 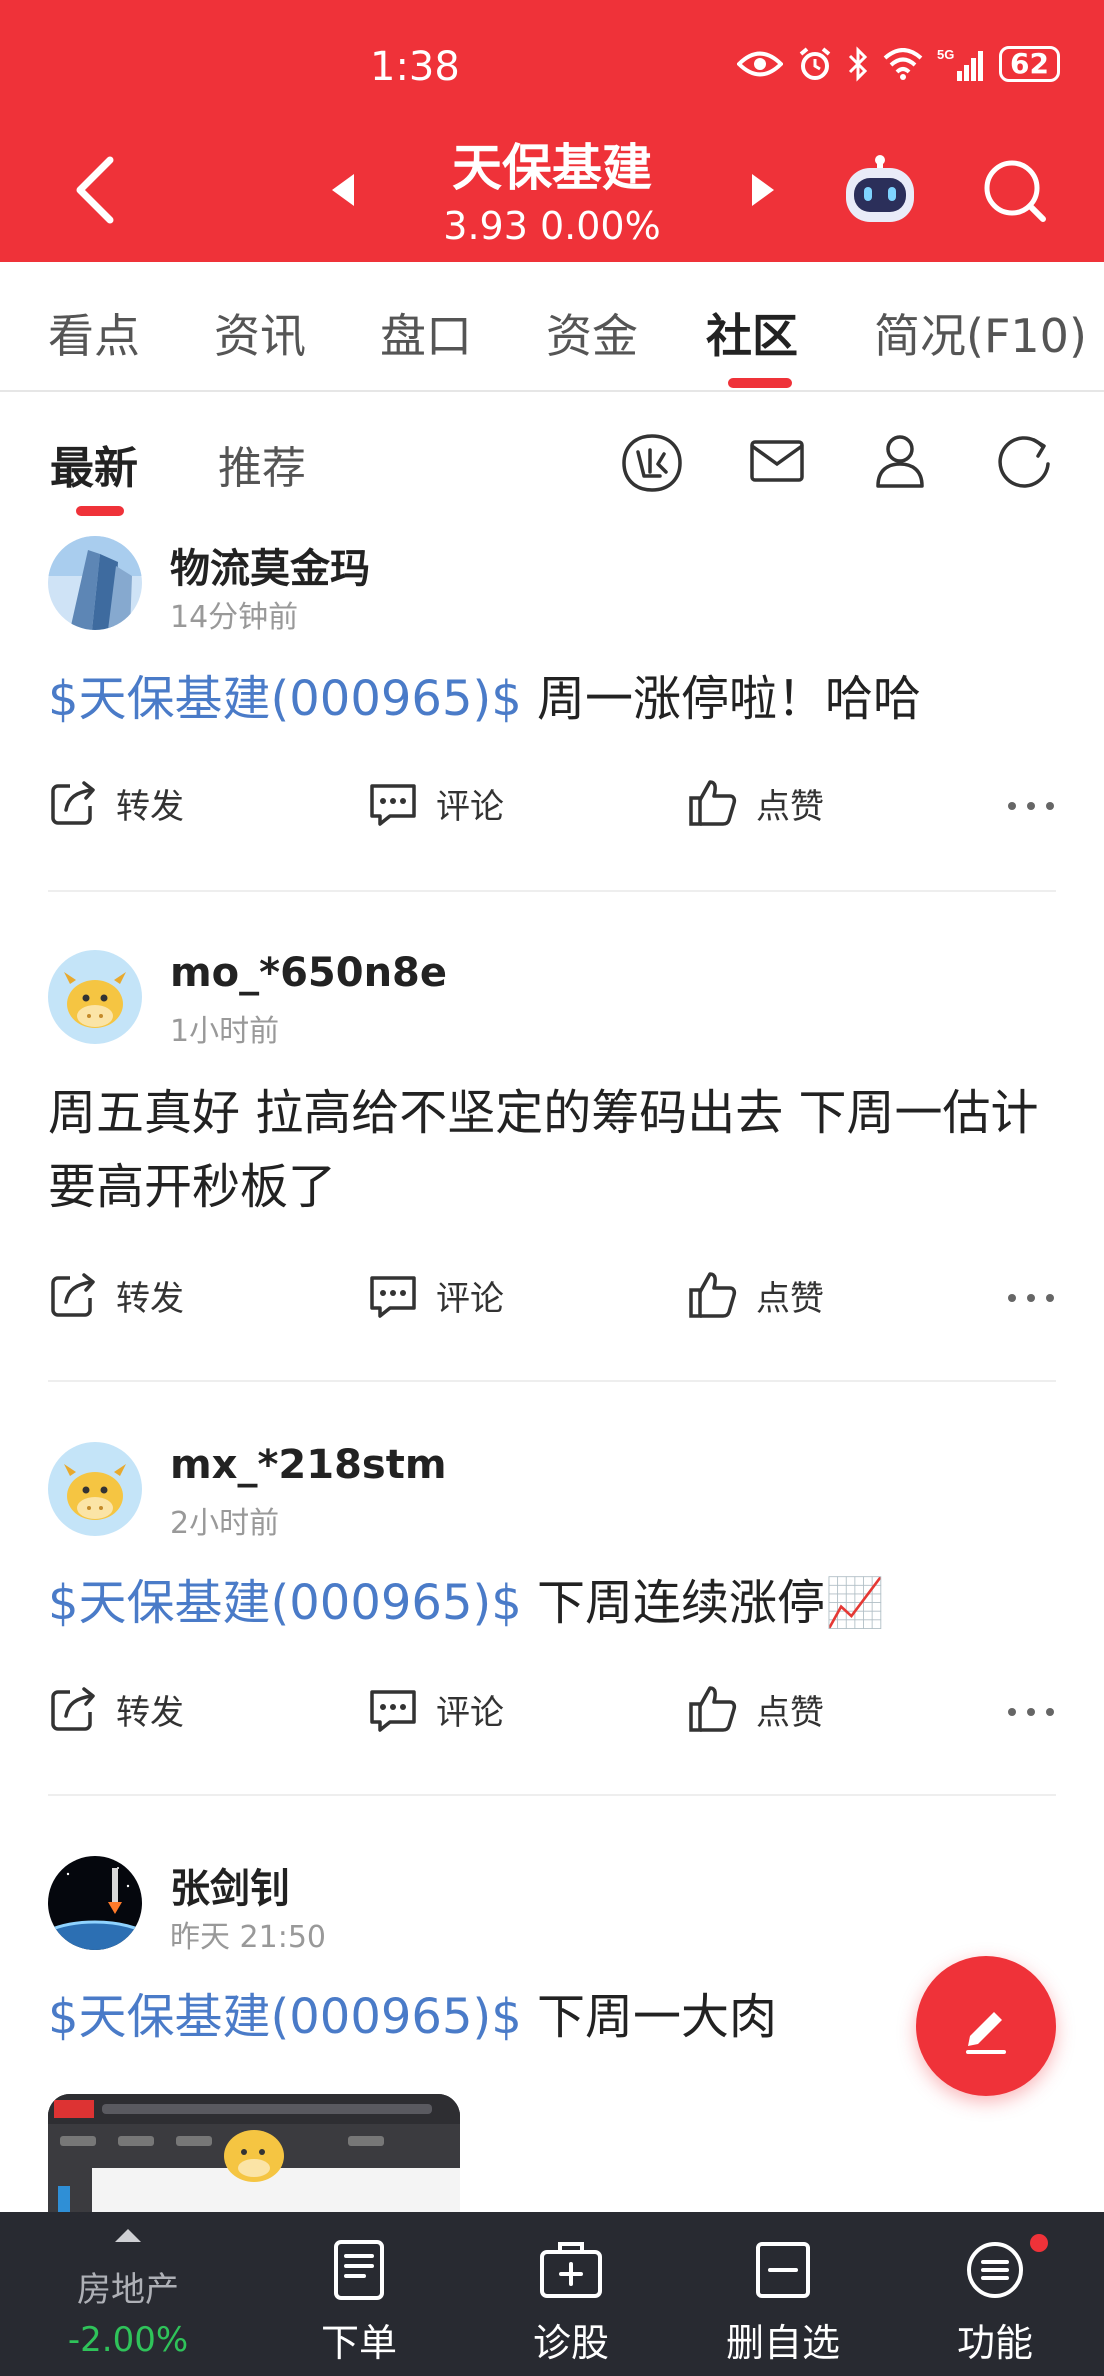 What do you see at coordinates (270, 565) in the screenshot?
I see `username: 物流莫金玛` at bounding box center [270, 565].